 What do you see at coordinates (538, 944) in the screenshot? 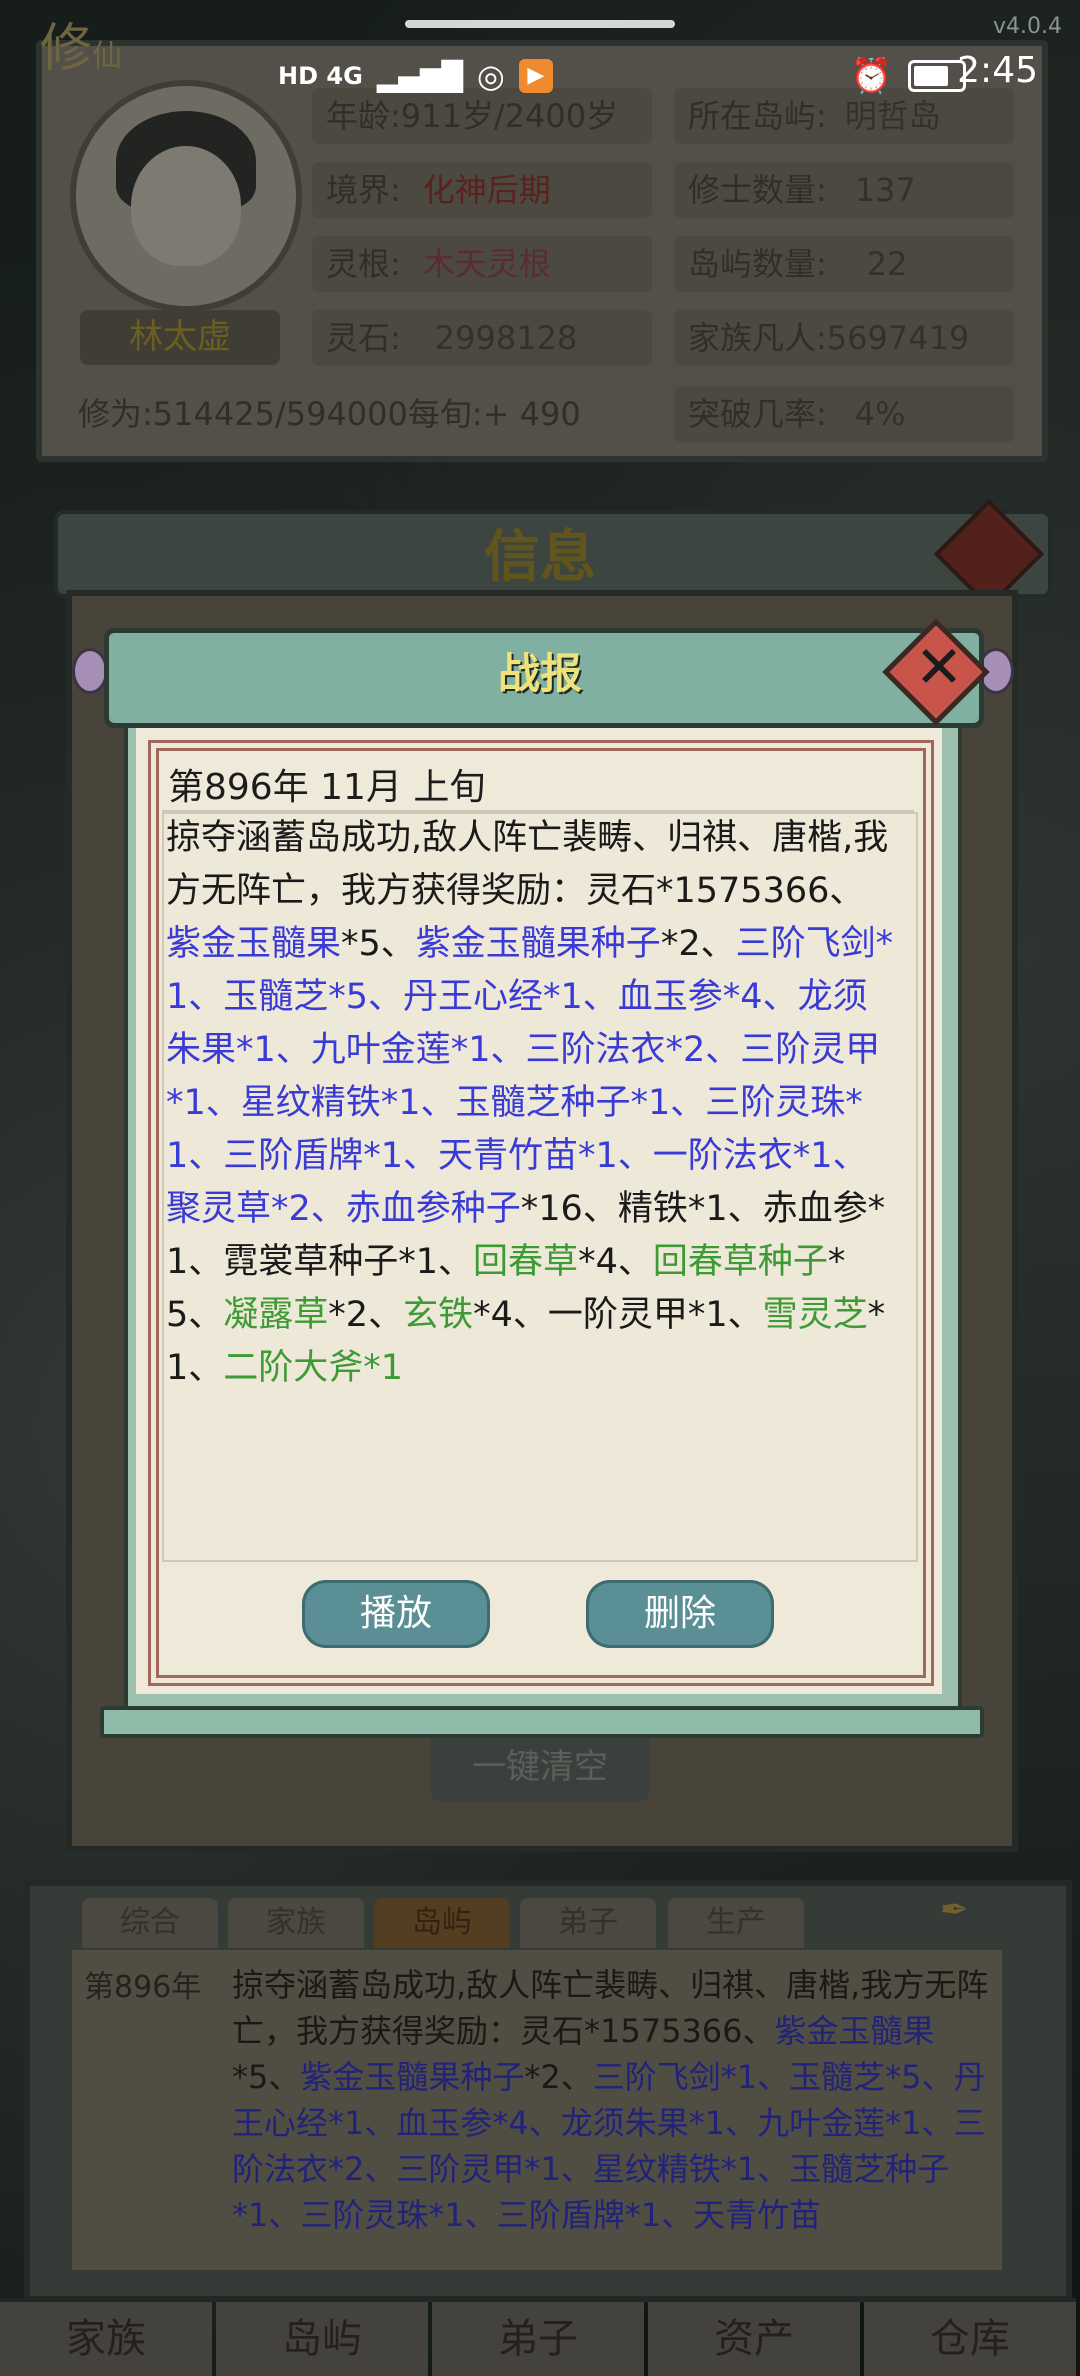
I see `report-segment: 紫金玉髓果种子` at bounding box center [538, 944].